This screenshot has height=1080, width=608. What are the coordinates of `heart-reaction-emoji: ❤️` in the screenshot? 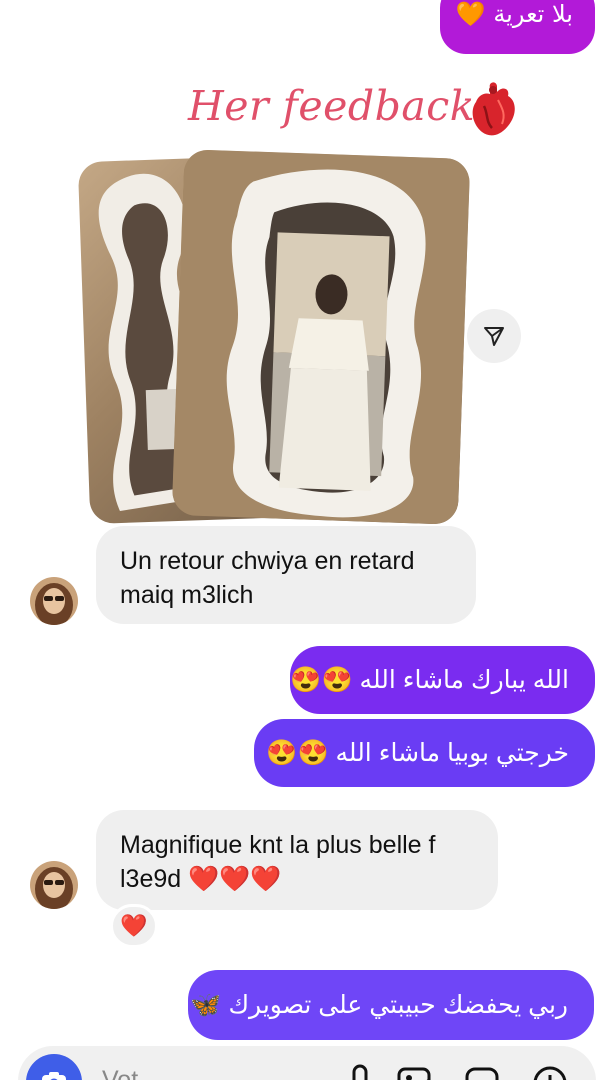 It's located at (134, 926).